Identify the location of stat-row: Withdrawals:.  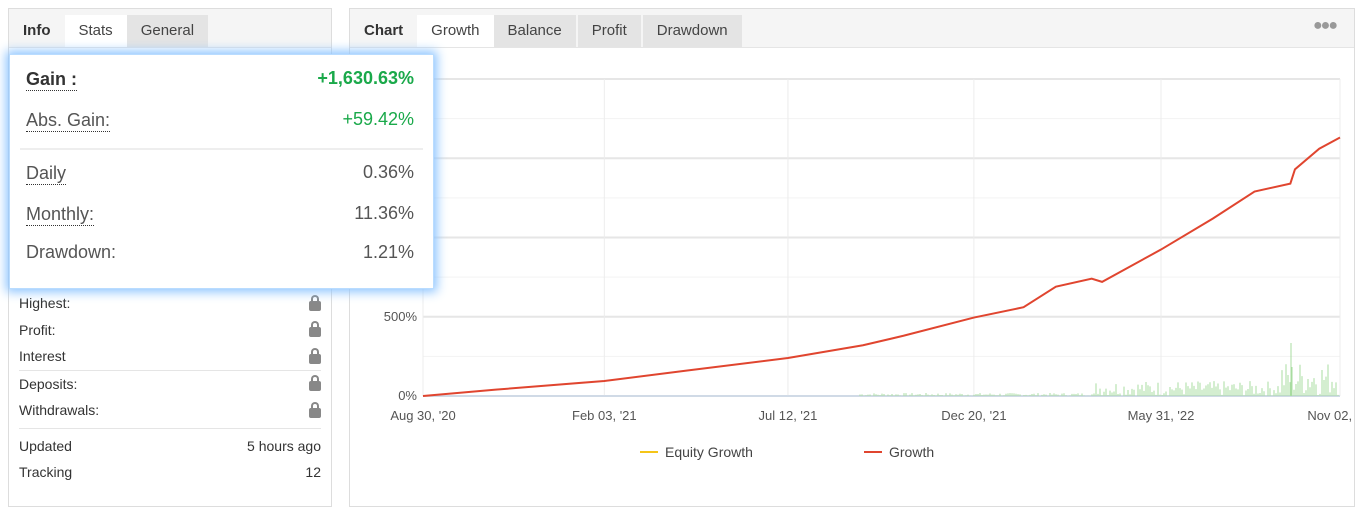
(170, 410).